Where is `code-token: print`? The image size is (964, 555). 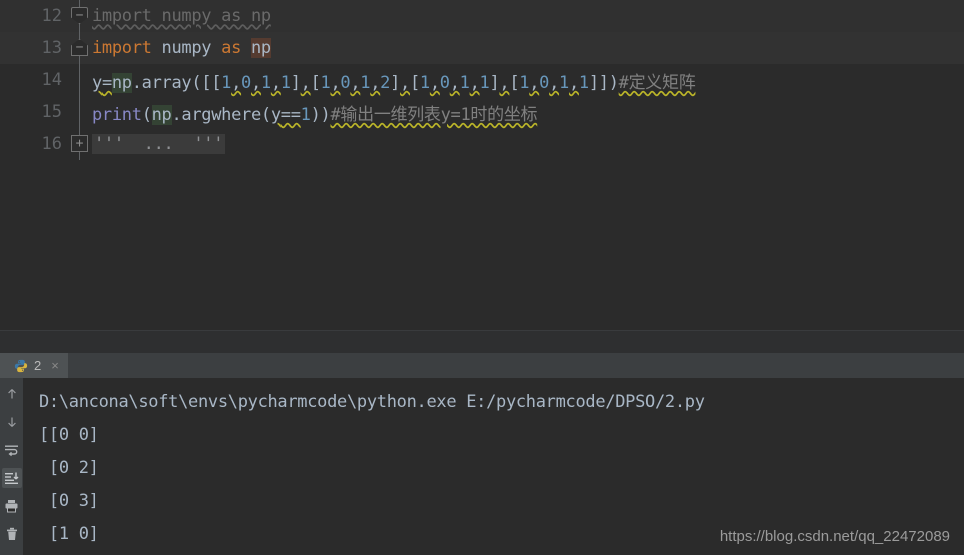
code-token: print is located at coordinates (117, 114).